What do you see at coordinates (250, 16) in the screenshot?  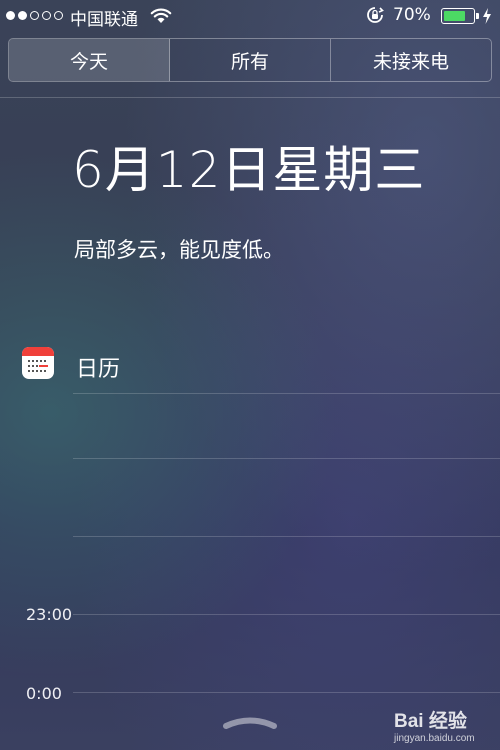 I see `status-bar: 中国联通 70%` at bounding box center [250, 16].